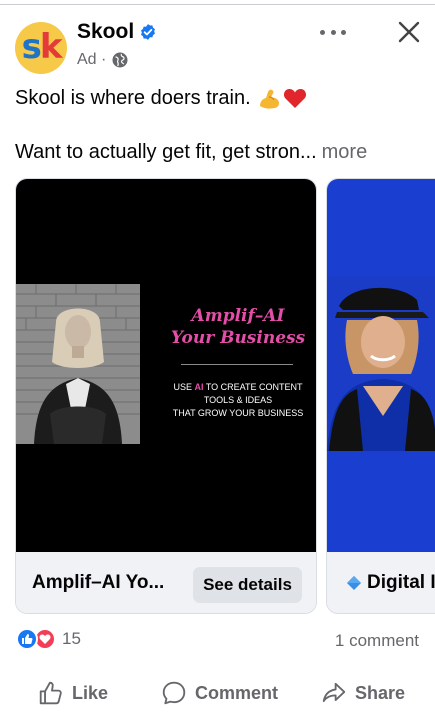 This screenshot has height=720, width=435. Describe the element at coordinates (247, 585) in the screenshot. I see `see-details-button: See details` at that location.